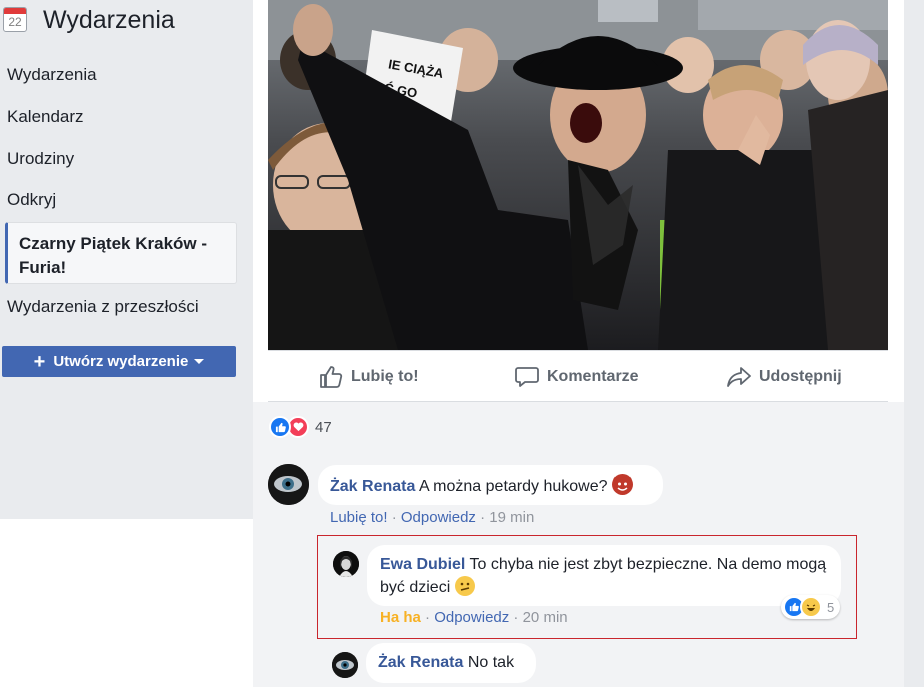  What do you see at coordinates (52, 75) in the screenshot?
I see `sidebar-item-events: Wydarzenia` at bounding box center [52, 75].